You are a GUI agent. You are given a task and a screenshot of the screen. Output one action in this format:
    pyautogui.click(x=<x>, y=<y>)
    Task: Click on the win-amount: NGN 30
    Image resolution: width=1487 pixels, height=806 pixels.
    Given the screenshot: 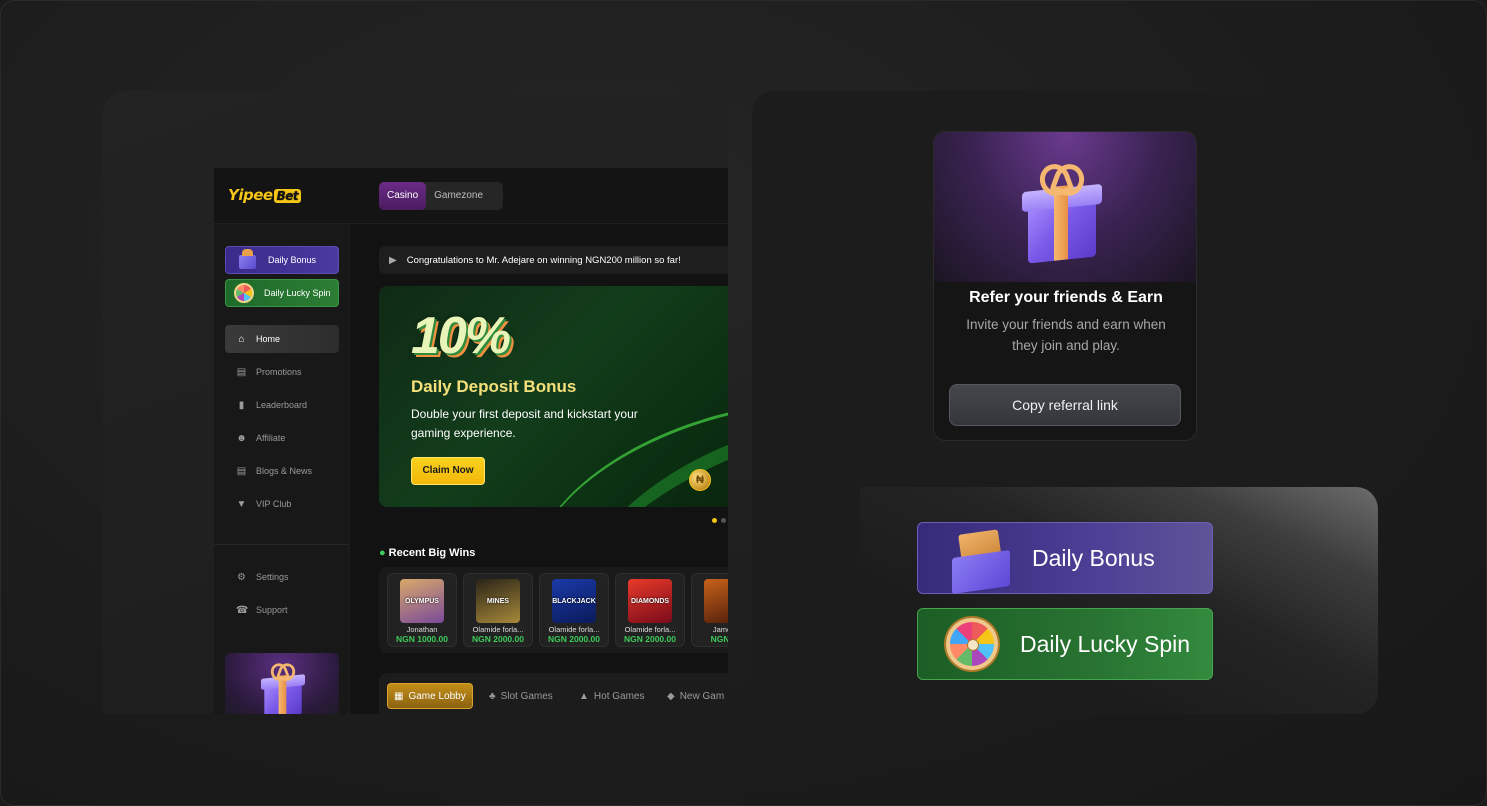 What is the action you would take?
    pyautogui.click(x=719, y=639)
    